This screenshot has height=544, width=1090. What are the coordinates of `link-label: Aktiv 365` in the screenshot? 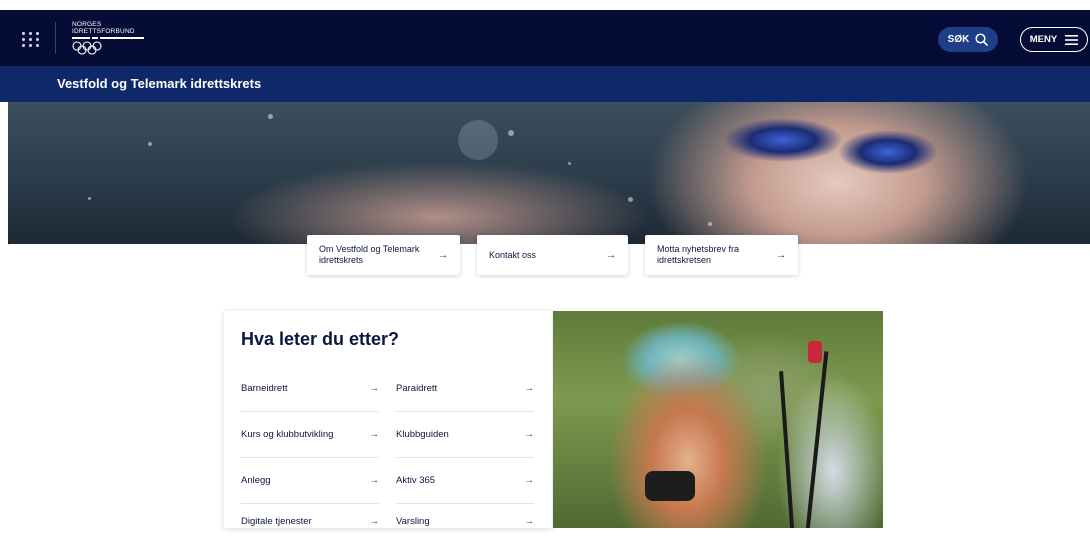 It's located at (416, 480).